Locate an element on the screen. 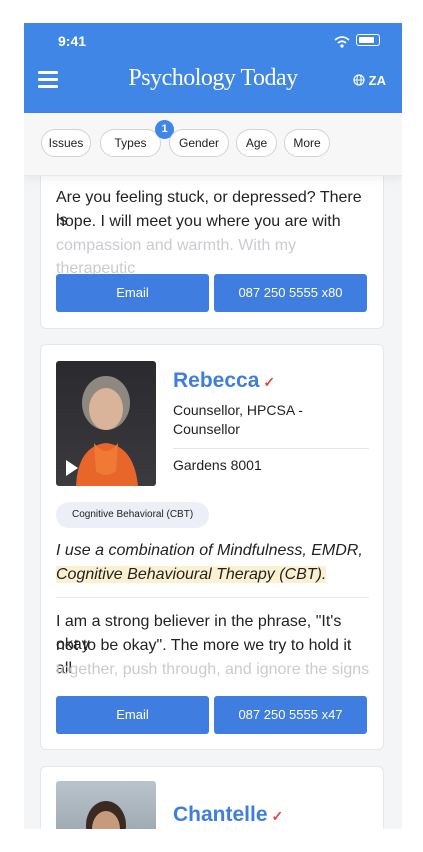 The height and width of the screenshot is (852, 423). battery-icon is located at coordinates (368, 40).